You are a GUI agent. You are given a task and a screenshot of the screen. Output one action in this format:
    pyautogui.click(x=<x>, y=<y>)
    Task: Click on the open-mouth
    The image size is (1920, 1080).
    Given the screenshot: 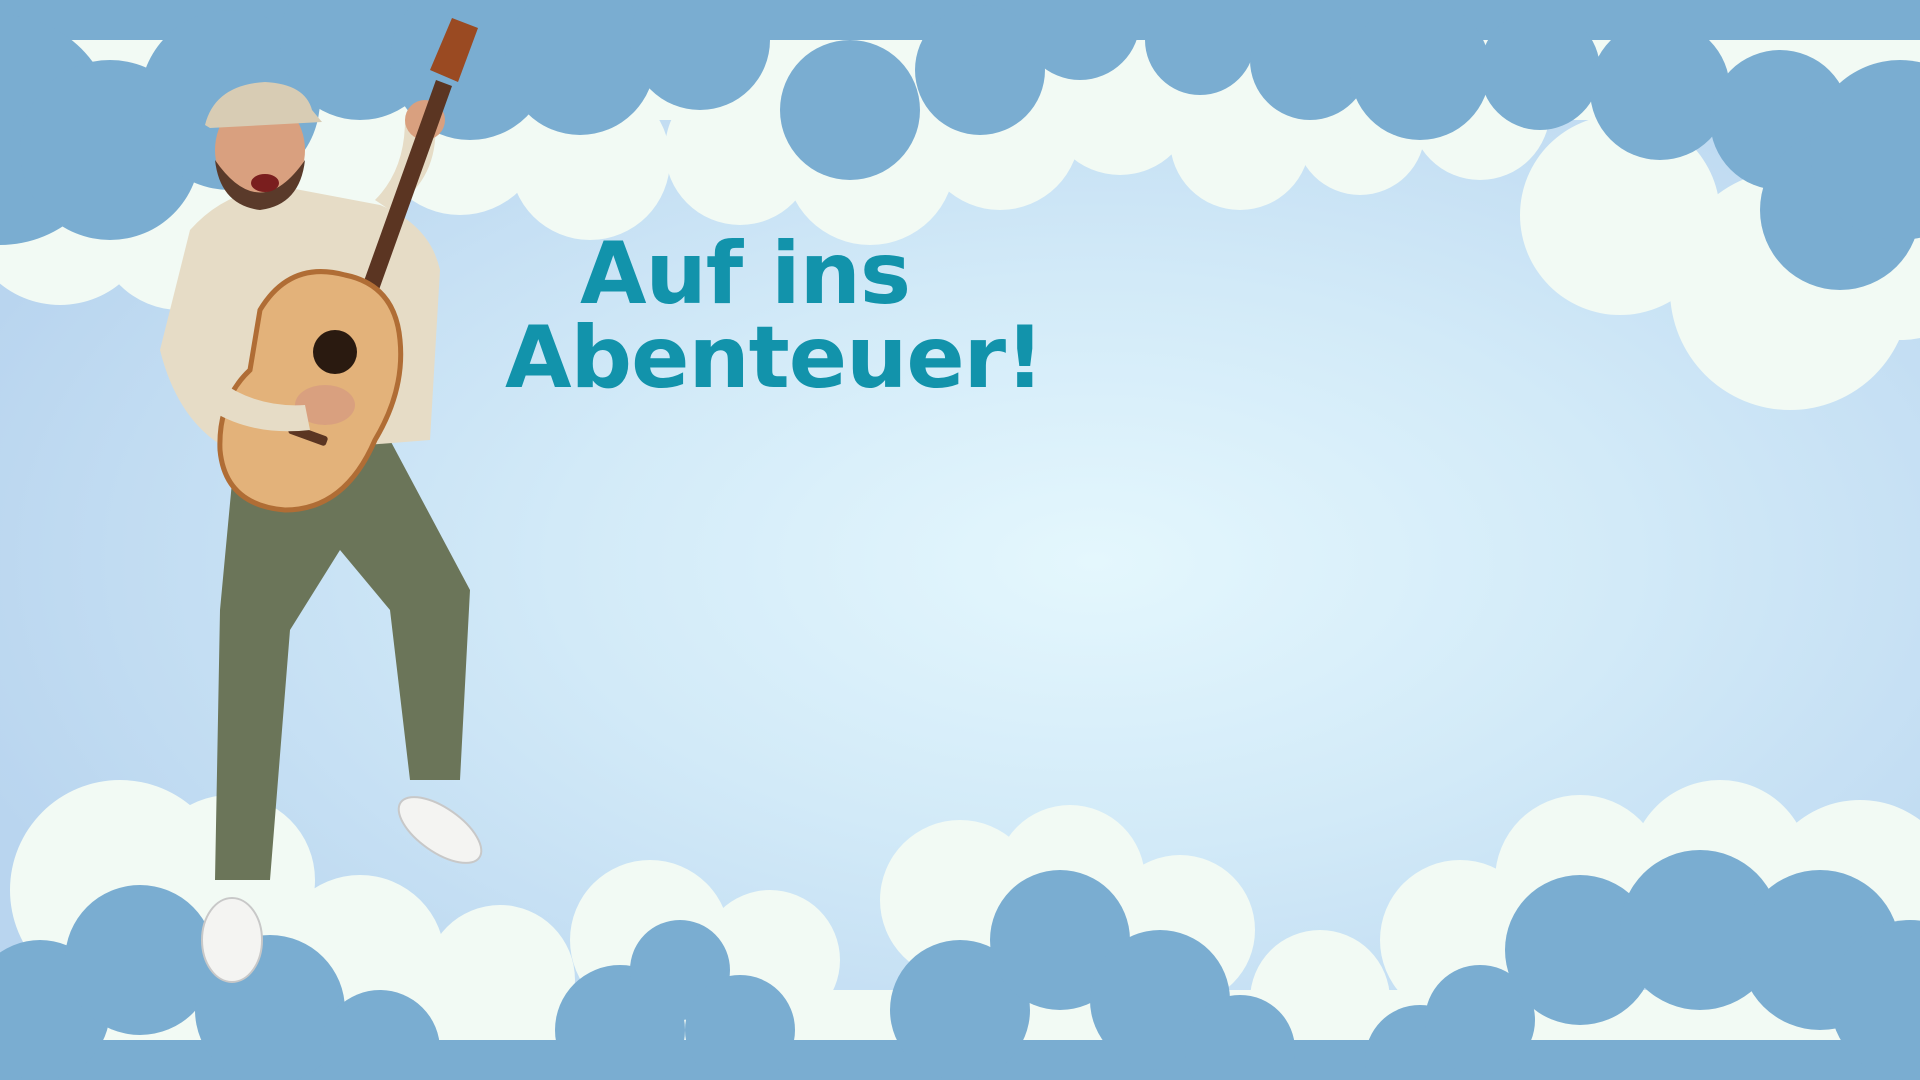 What is the action you would take?
    pyautogui.click(x=265, y=183)
    